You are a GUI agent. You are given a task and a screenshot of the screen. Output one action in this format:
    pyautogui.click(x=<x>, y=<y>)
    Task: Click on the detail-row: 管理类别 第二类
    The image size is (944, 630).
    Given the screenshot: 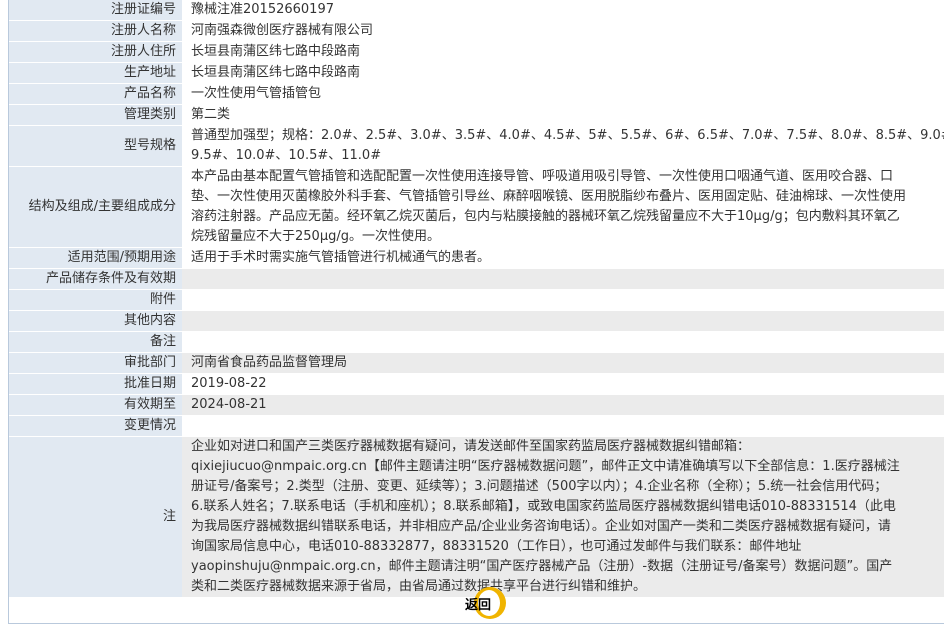 What is the action you would take?
    pyautogui.click(x=476, y=115)
    